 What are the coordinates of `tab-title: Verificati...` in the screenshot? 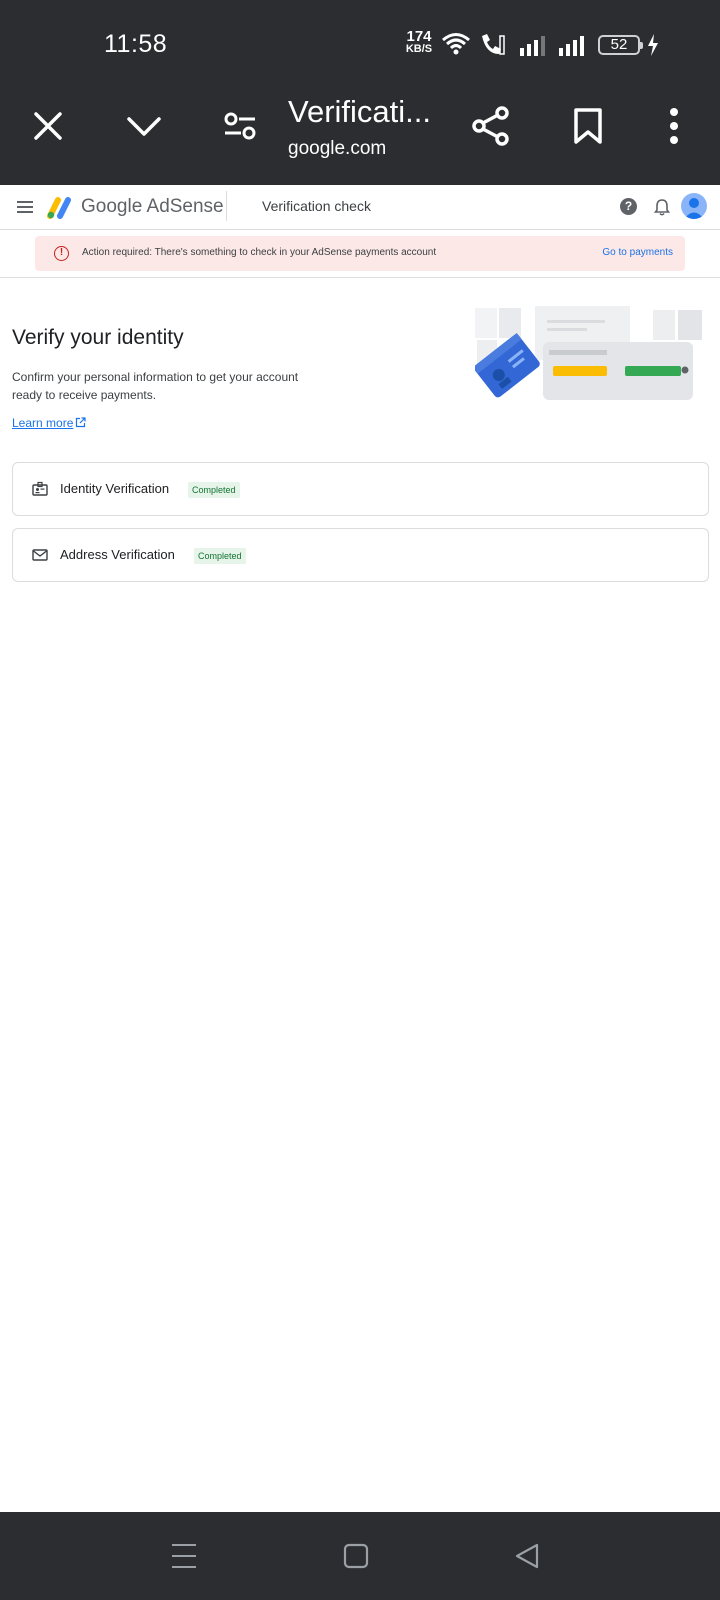 It's located at (359, 112).